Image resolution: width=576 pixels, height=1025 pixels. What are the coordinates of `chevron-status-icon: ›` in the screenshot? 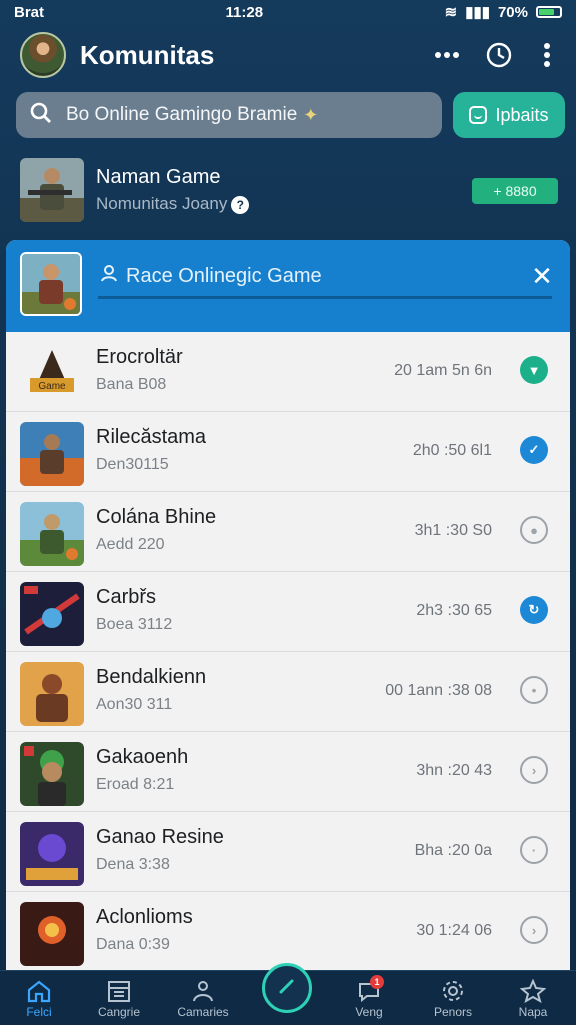 It's located at (534, 930).